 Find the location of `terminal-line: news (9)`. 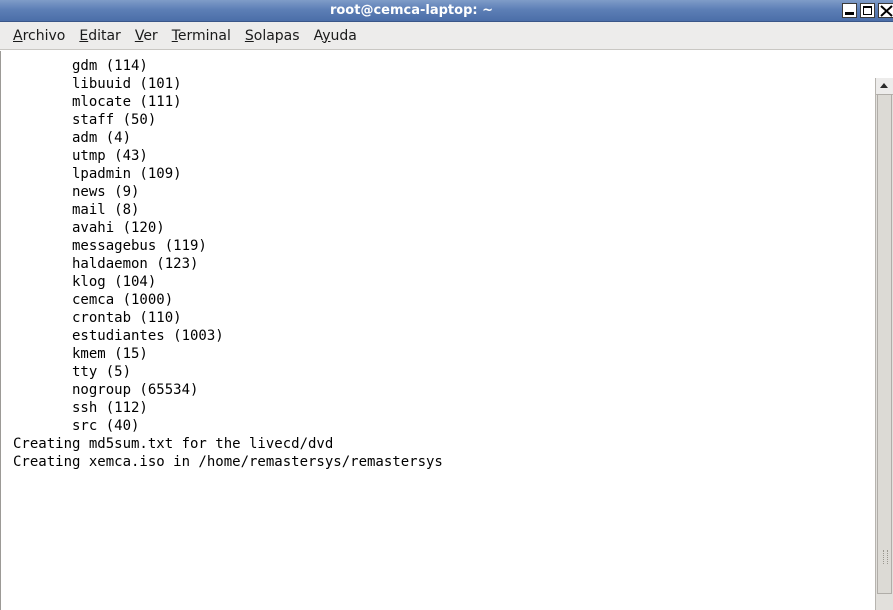

terminal-line: news (9) is located at coordinates (76, 192).